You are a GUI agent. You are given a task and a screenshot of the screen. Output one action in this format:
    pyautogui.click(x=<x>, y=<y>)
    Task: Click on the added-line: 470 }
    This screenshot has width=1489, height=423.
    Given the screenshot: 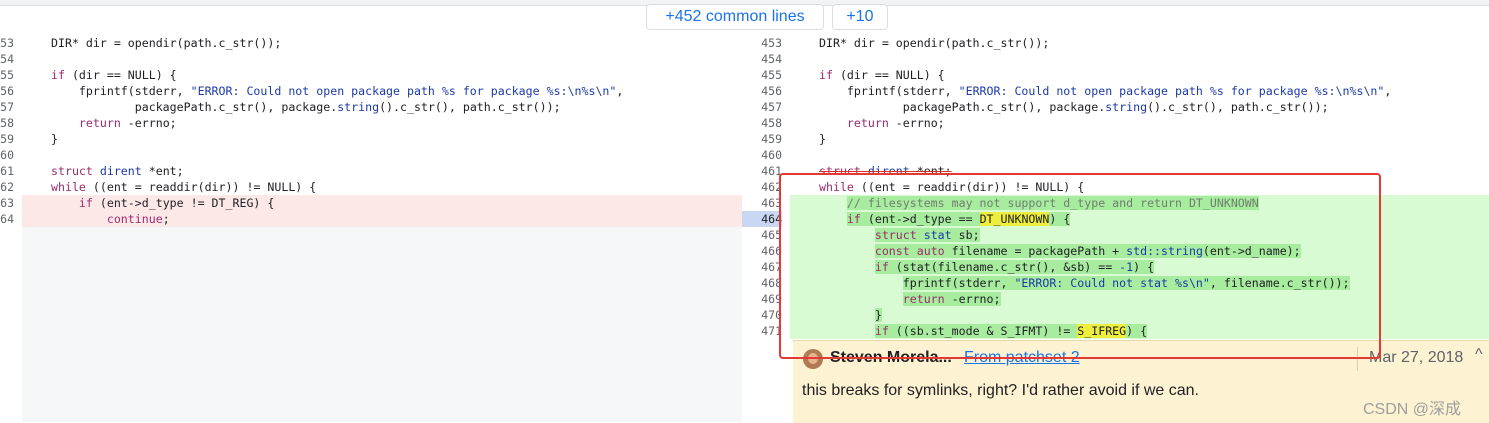 What is the action you would take?
    pyautogui.click(x=1115, y=315)
    